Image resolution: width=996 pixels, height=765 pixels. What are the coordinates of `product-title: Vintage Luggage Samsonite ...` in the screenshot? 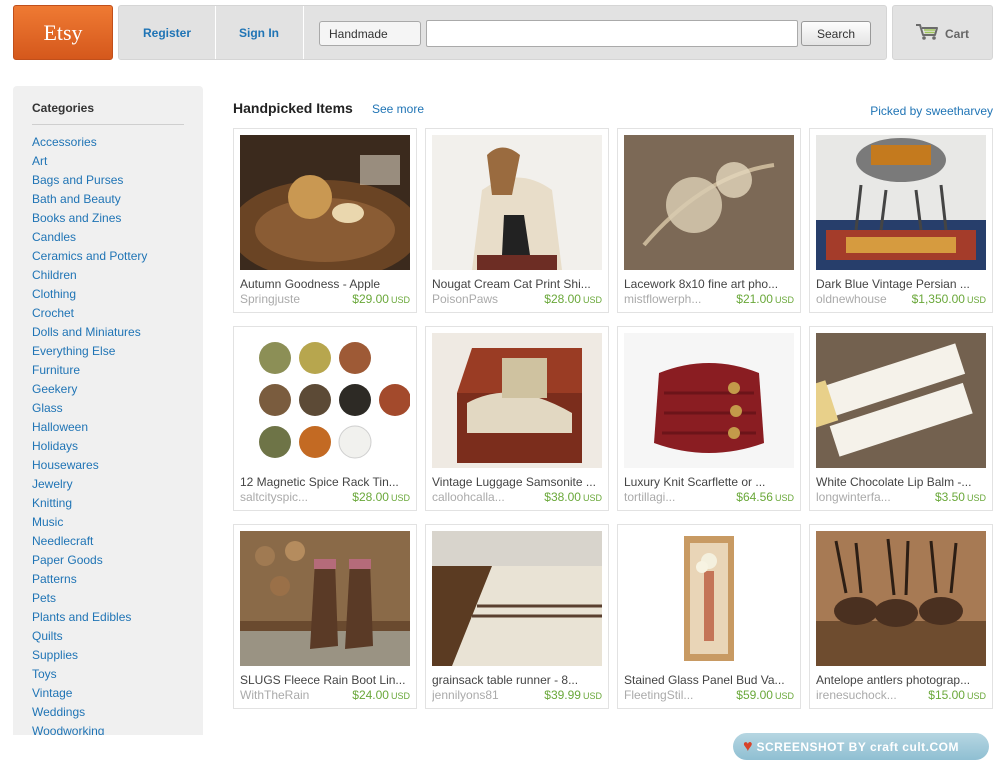 It's located at (518, 482).